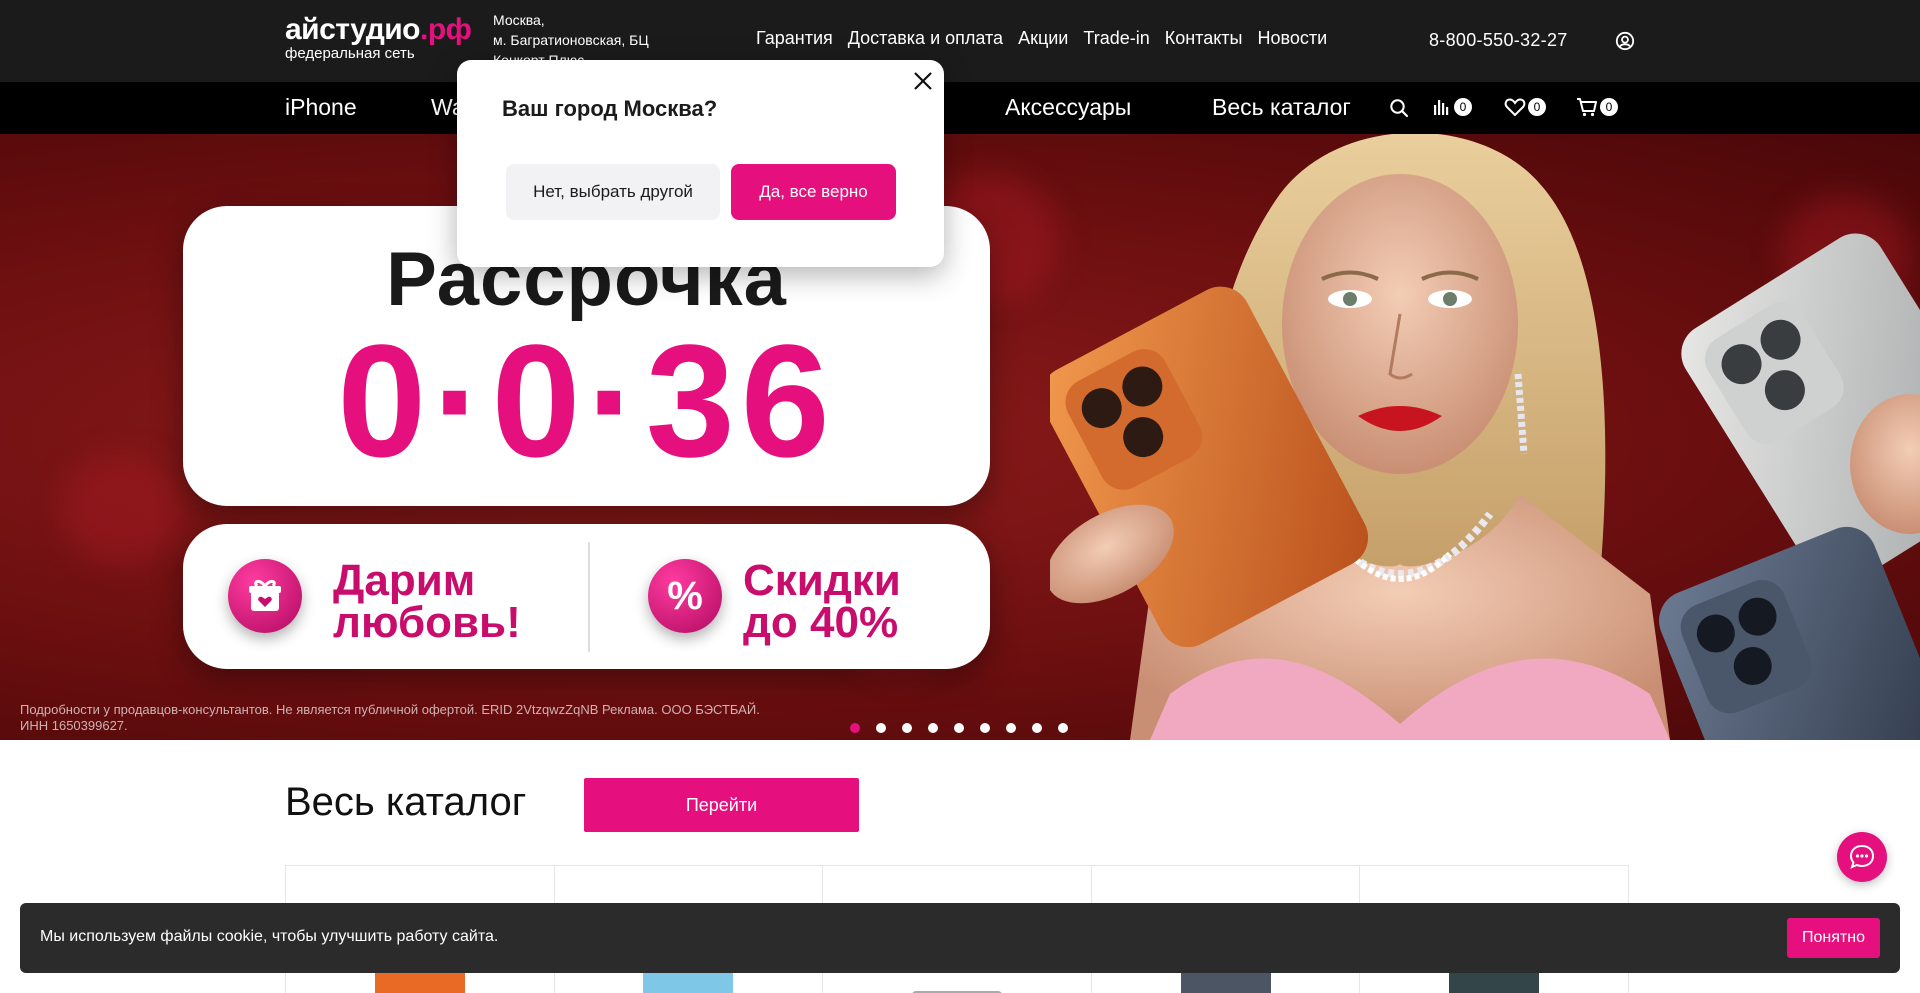 Image resolution: width=1920 pixels, height=993 pixels. What do you see at coordinates (1452, 107) in the screenshot?
I see `compare-button: 0` at bounding box center [1452, 107].